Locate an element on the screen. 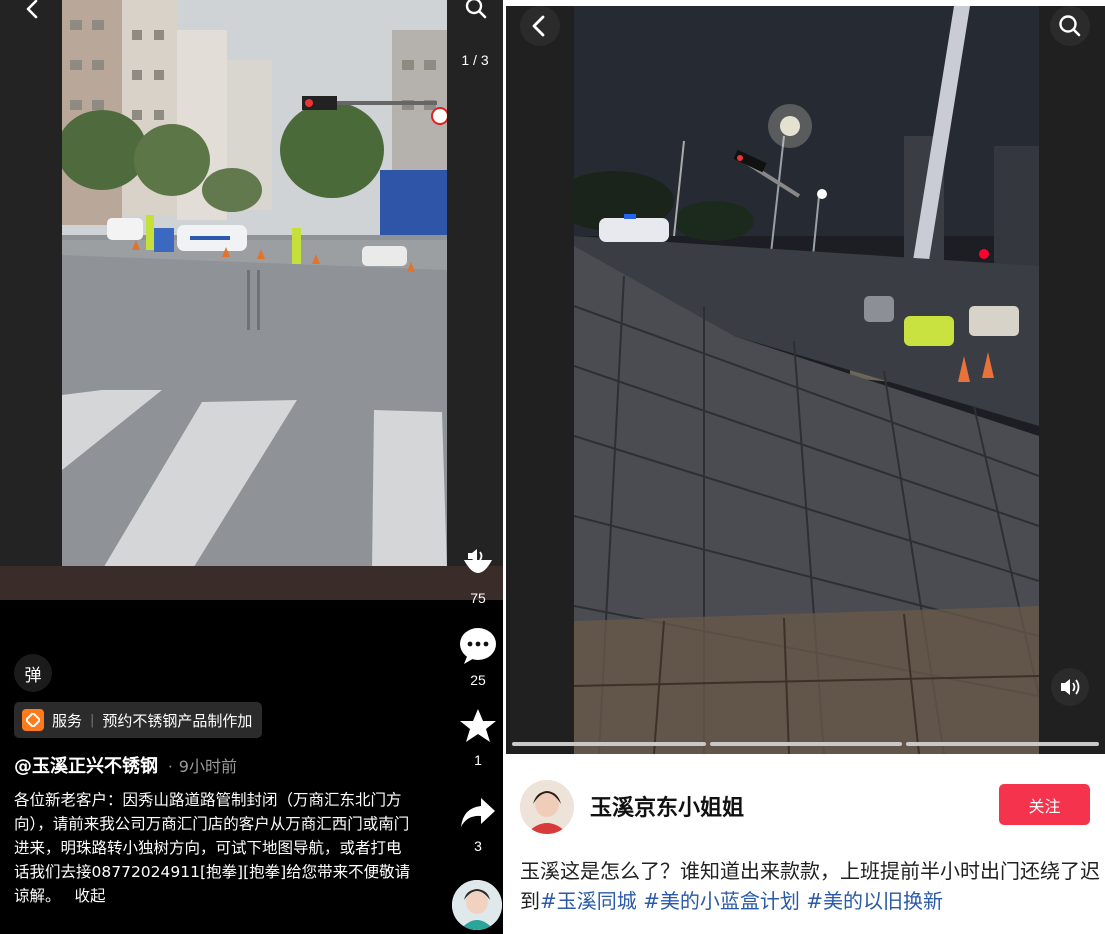  share-count: 3 is located at coordinates (478, 846).